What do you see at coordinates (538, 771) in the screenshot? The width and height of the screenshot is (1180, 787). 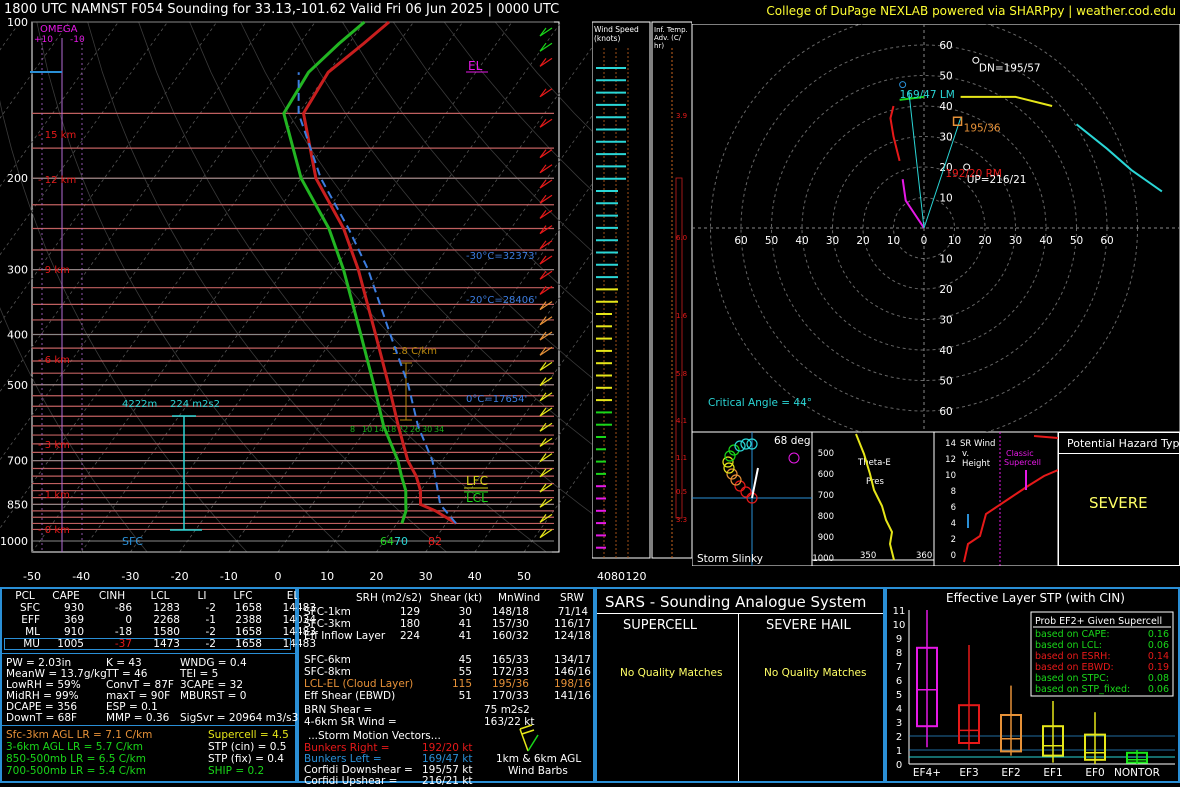 I see `barb-caption-2: Wind Barbs` at bounding box center [538, 771].